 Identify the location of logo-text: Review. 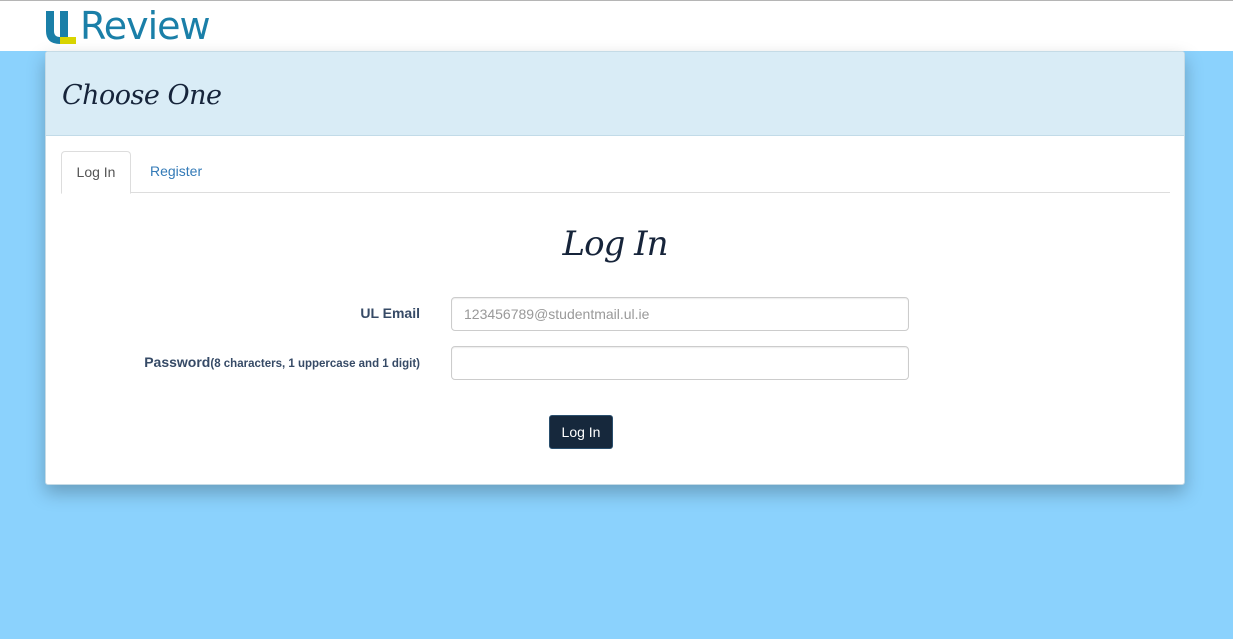
(145, 26).